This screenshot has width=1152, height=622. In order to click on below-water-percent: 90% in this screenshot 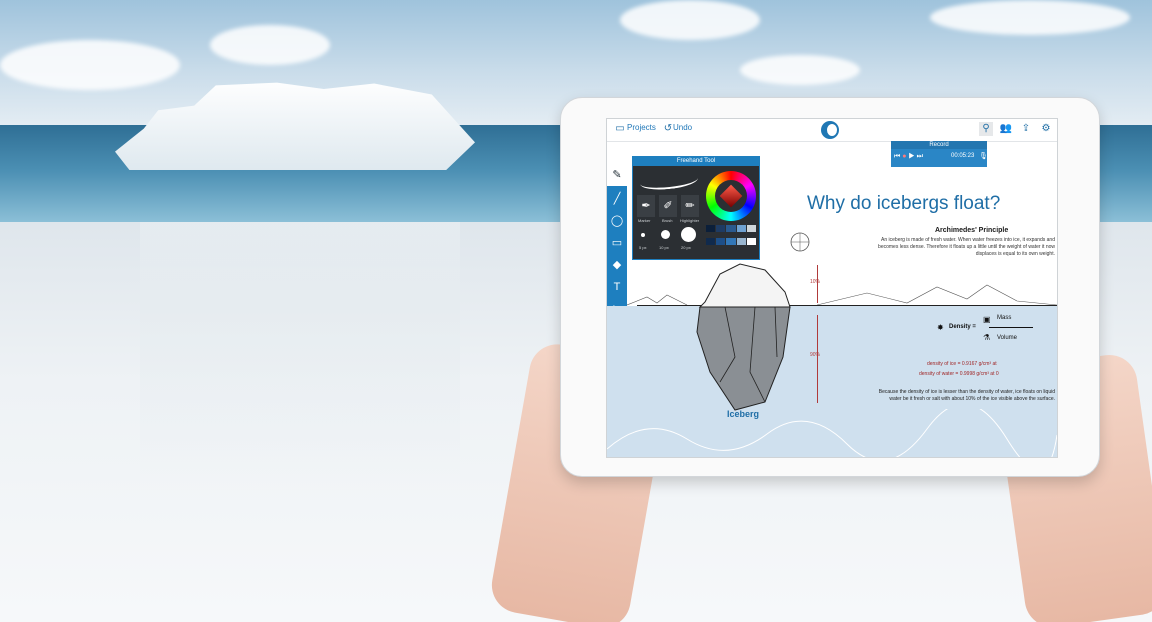, I will do `click(815, 355)`.